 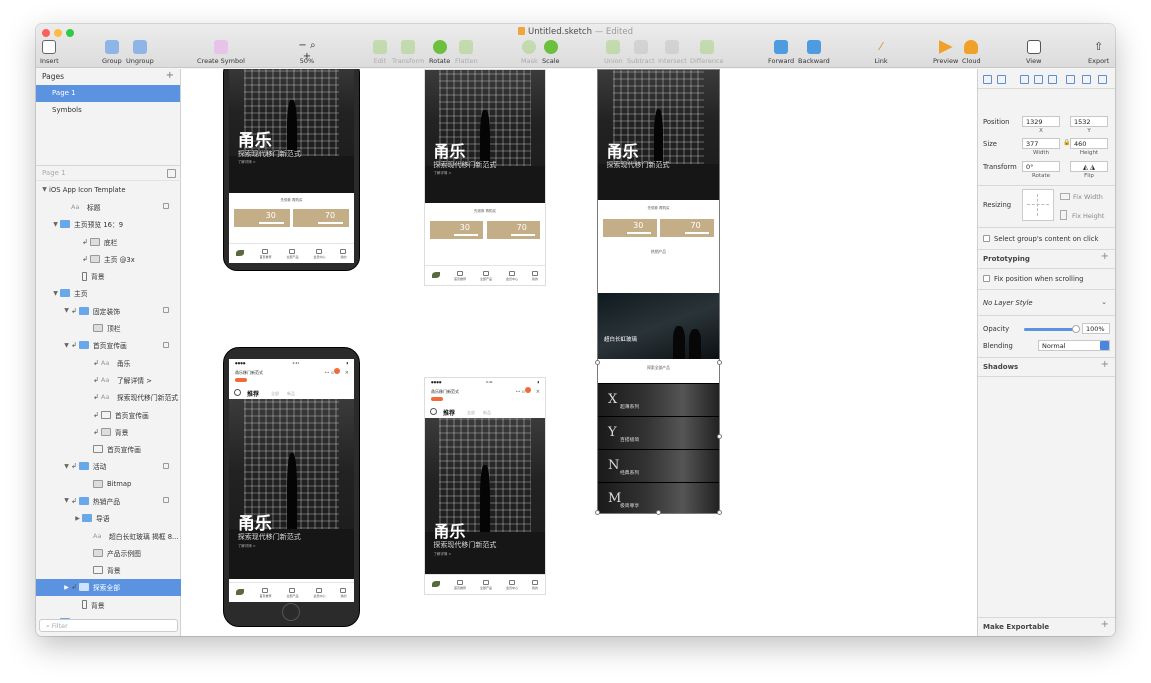 What do you see at coordinates (108, 93) in the screenshot?
I see `page-item-page-1: Page 1` at bounding box center [108, 93].